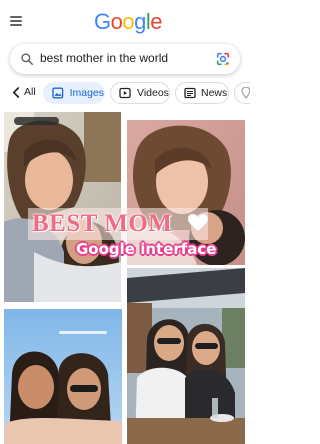 This screenshot has height=444, width=320. I want to click on tab-news: News, so click(202, 93).